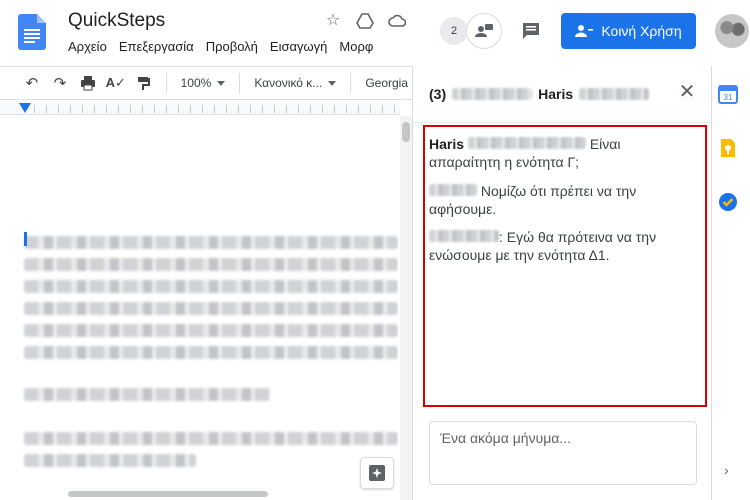  I want to click on ruler, so click(200, 108).